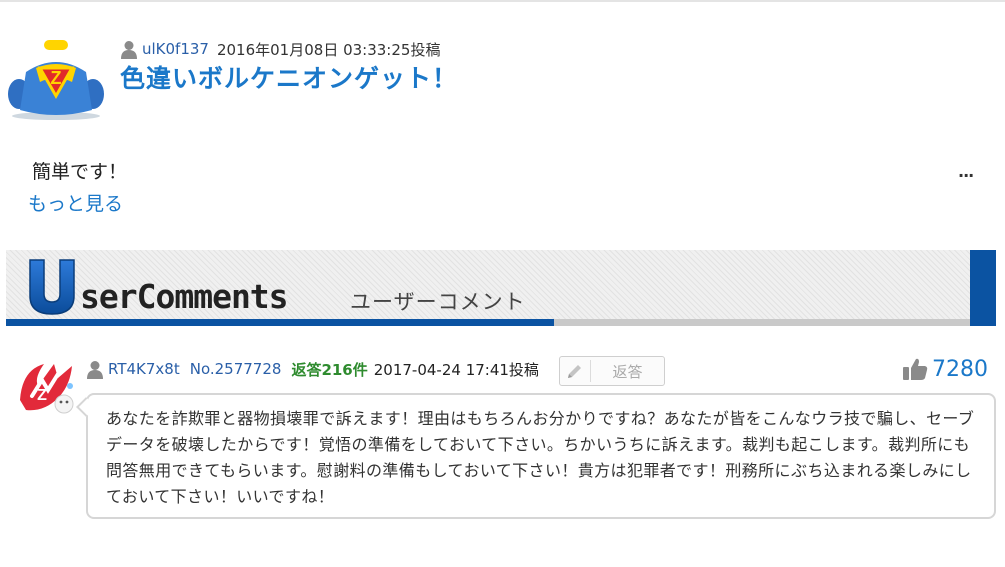 This screenshot has width=1005, height=567. I want to click on post-title: 色違いボルケニオンゲット！, so click(289, 78).